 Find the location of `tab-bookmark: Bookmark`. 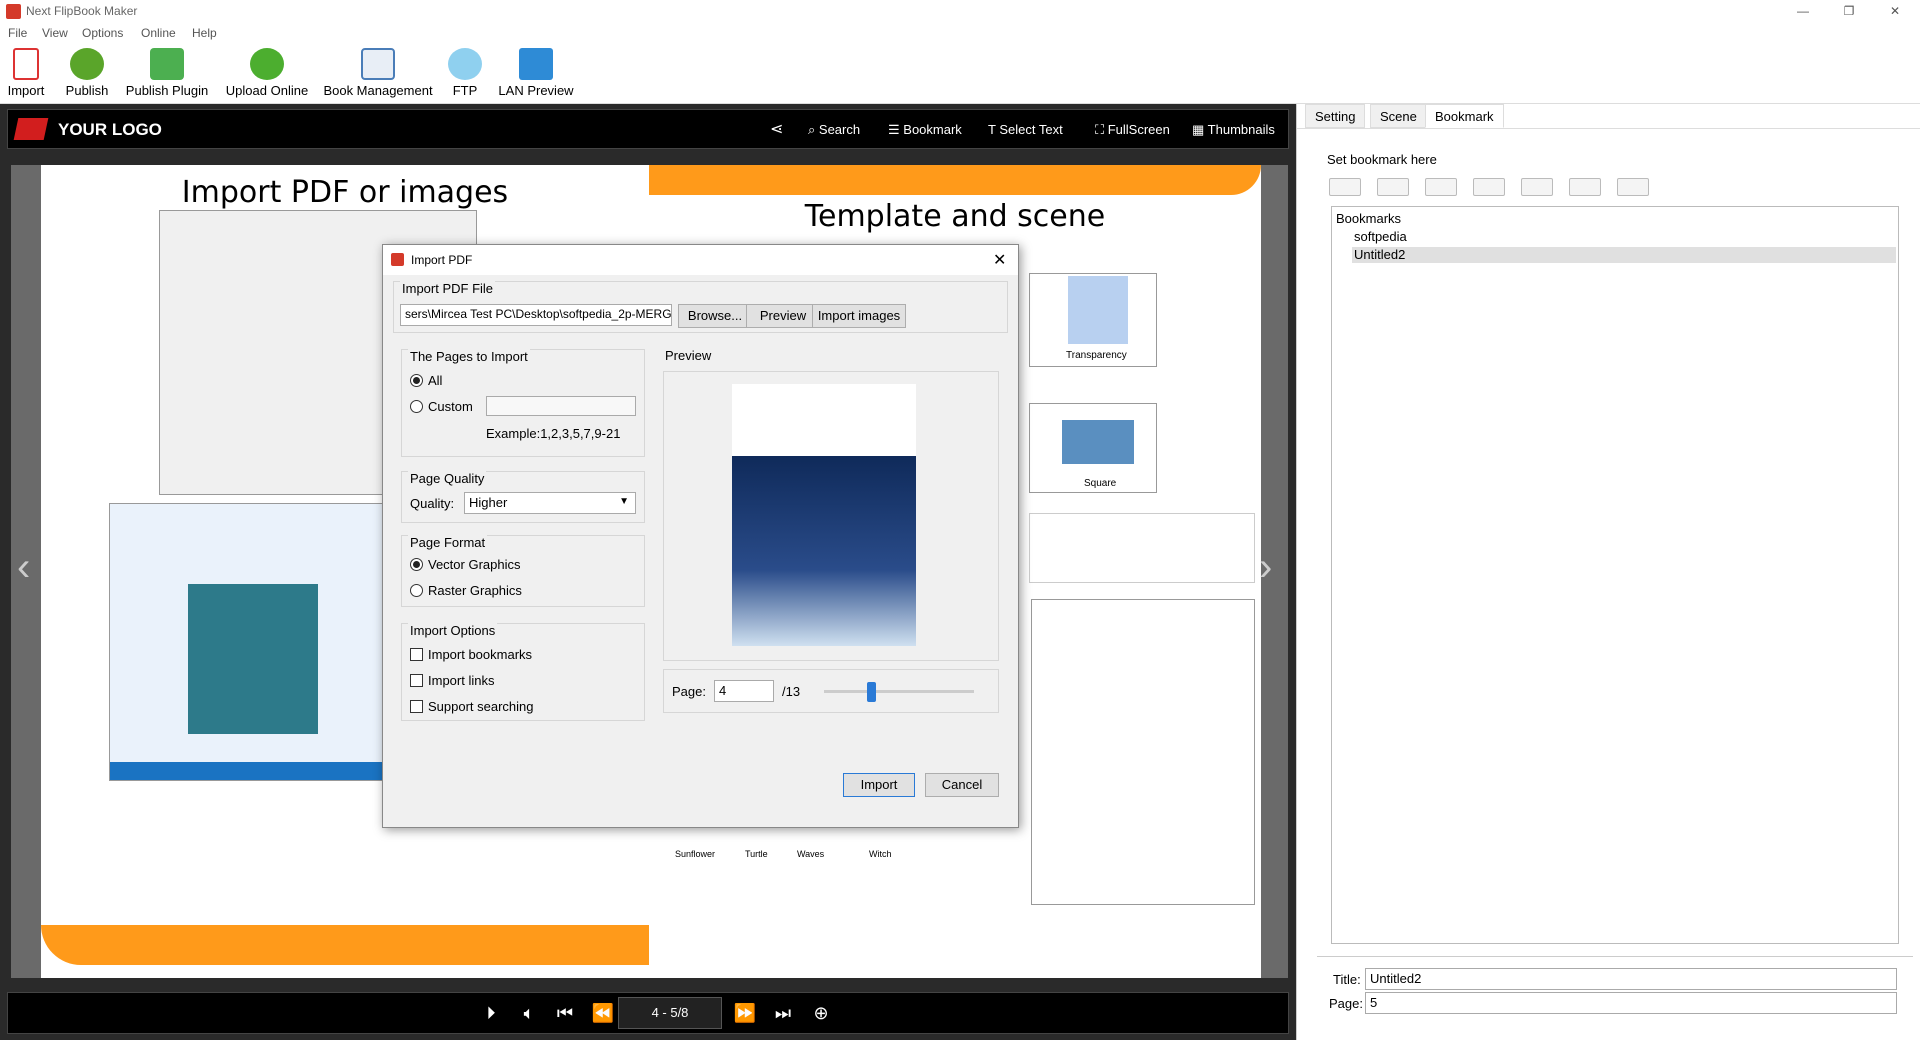

tab-bookmark: Bookmark is located at coordinates (1464, 116).